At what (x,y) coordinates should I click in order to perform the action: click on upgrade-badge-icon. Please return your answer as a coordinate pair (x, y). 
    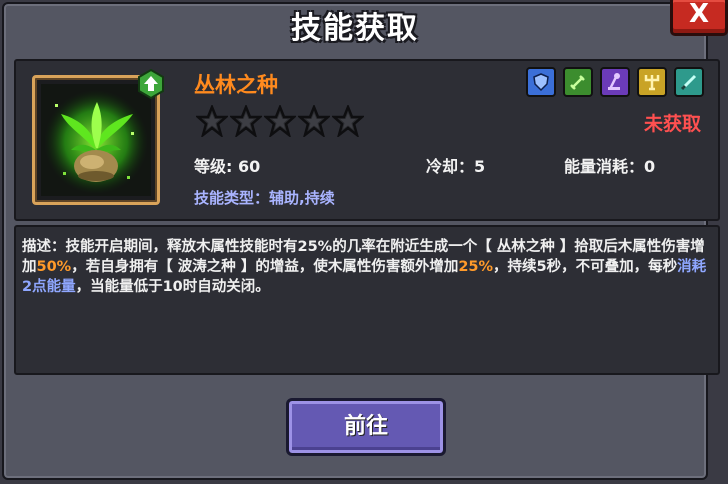
    Looking at the image, I should click on (151, 84).